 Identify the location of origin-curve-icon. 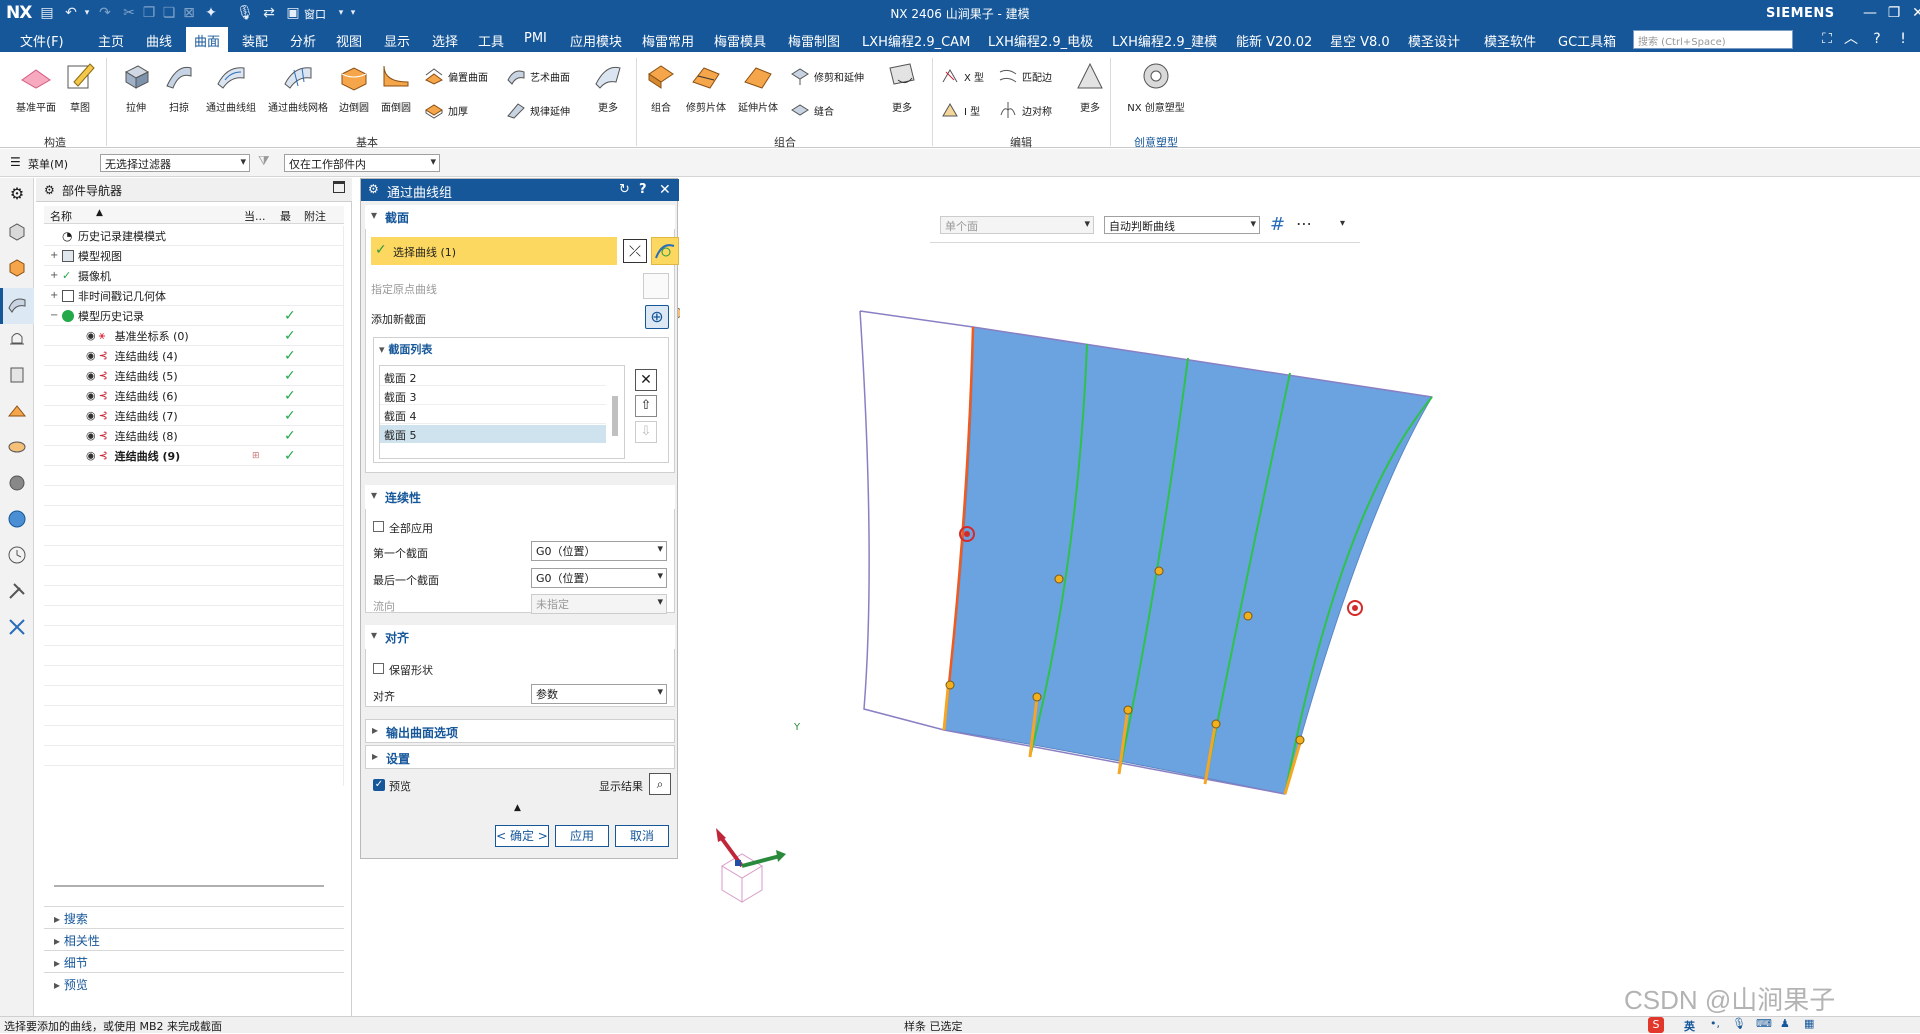
(656, 286).